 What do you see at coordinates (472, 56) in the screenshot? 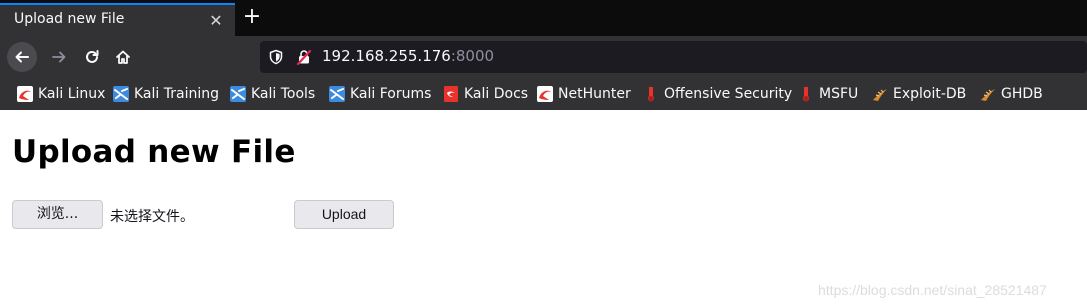
I see `url-port: :8000` at bounding box center [472, 56].